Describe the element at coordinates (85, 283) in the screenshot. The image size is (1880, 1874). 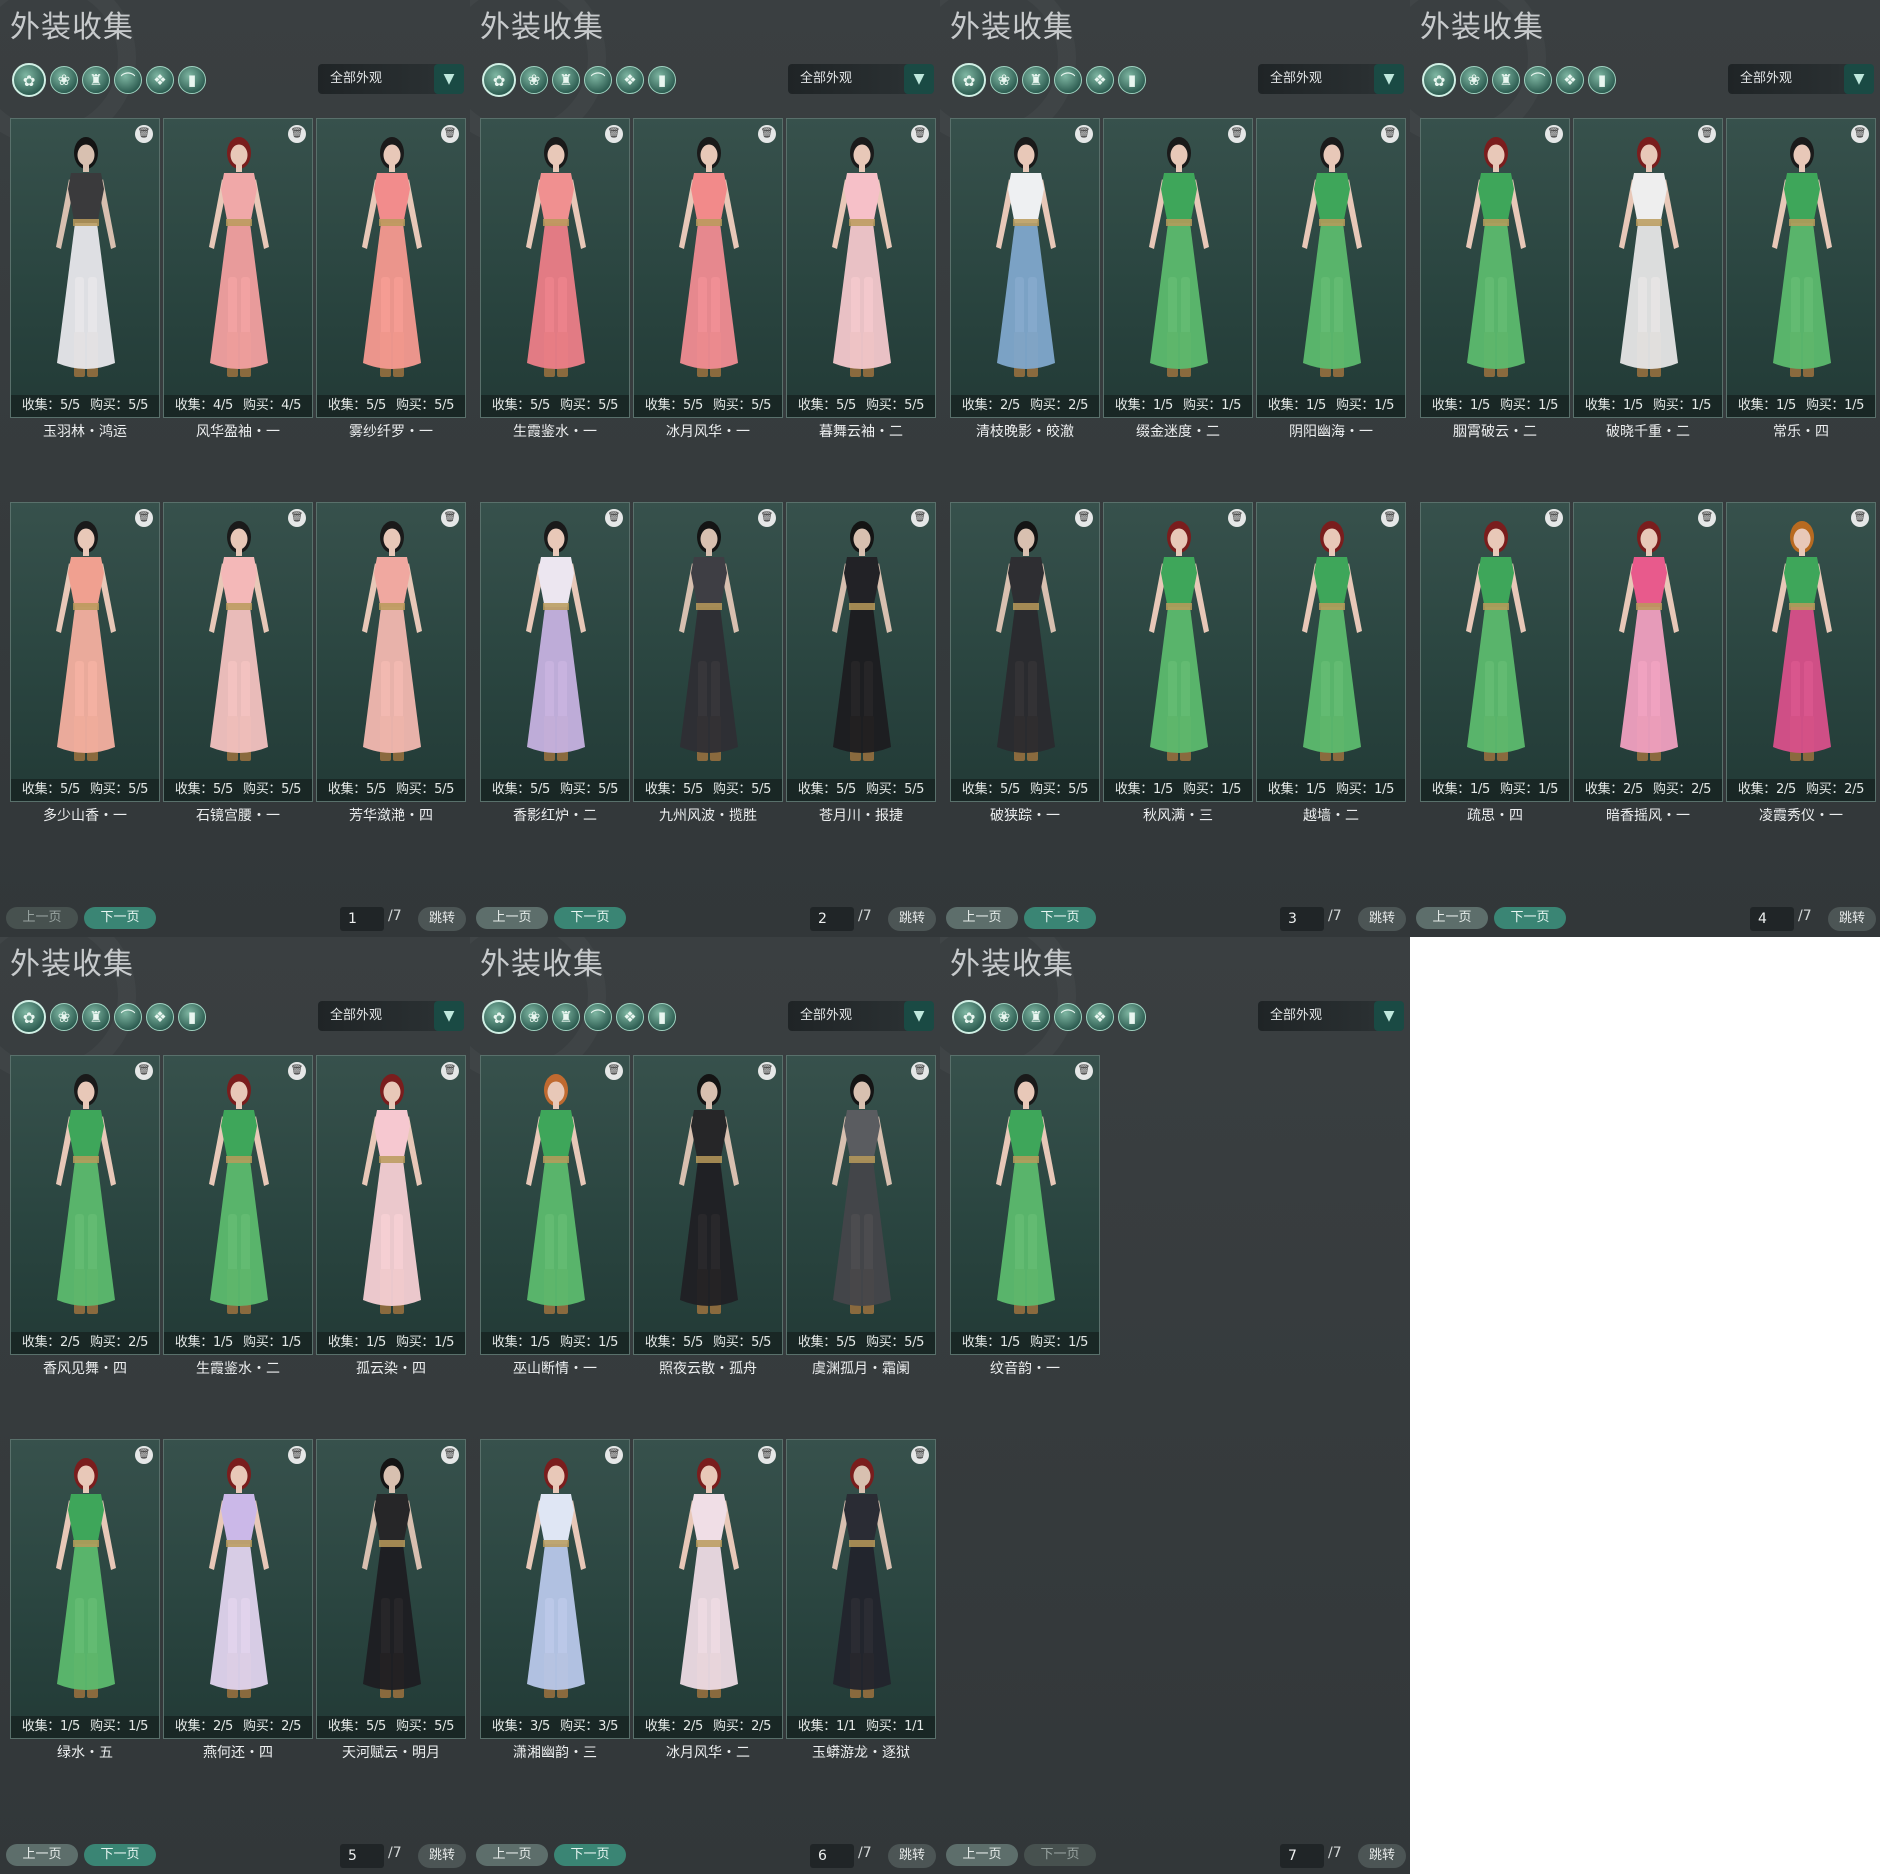
I see `outfit-card: 🗑 收集：5/5 购买：5/5 玉羽林・鸿运` at that location.